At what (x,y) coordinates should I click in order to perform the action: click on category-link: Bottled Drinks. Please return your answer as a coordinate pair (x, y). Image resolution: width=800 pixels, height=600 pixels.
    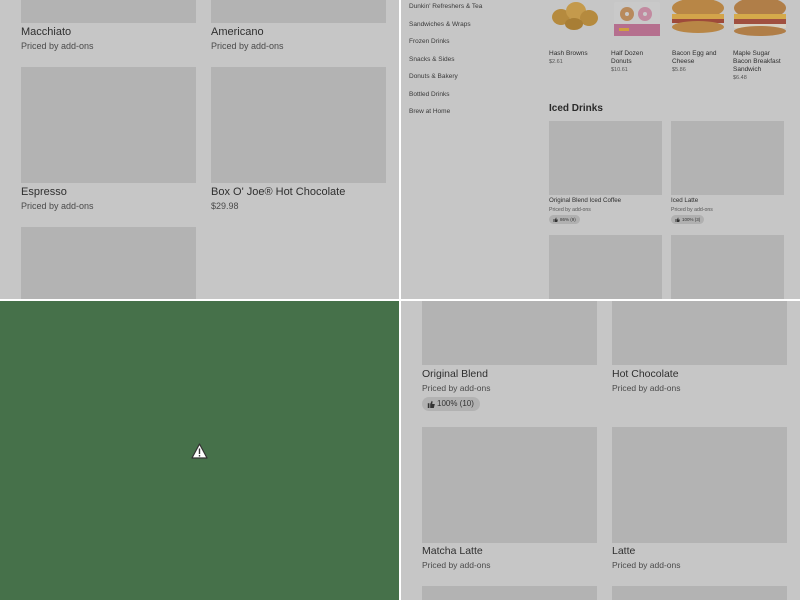
    Looking at the image, I should click on (429, 94).